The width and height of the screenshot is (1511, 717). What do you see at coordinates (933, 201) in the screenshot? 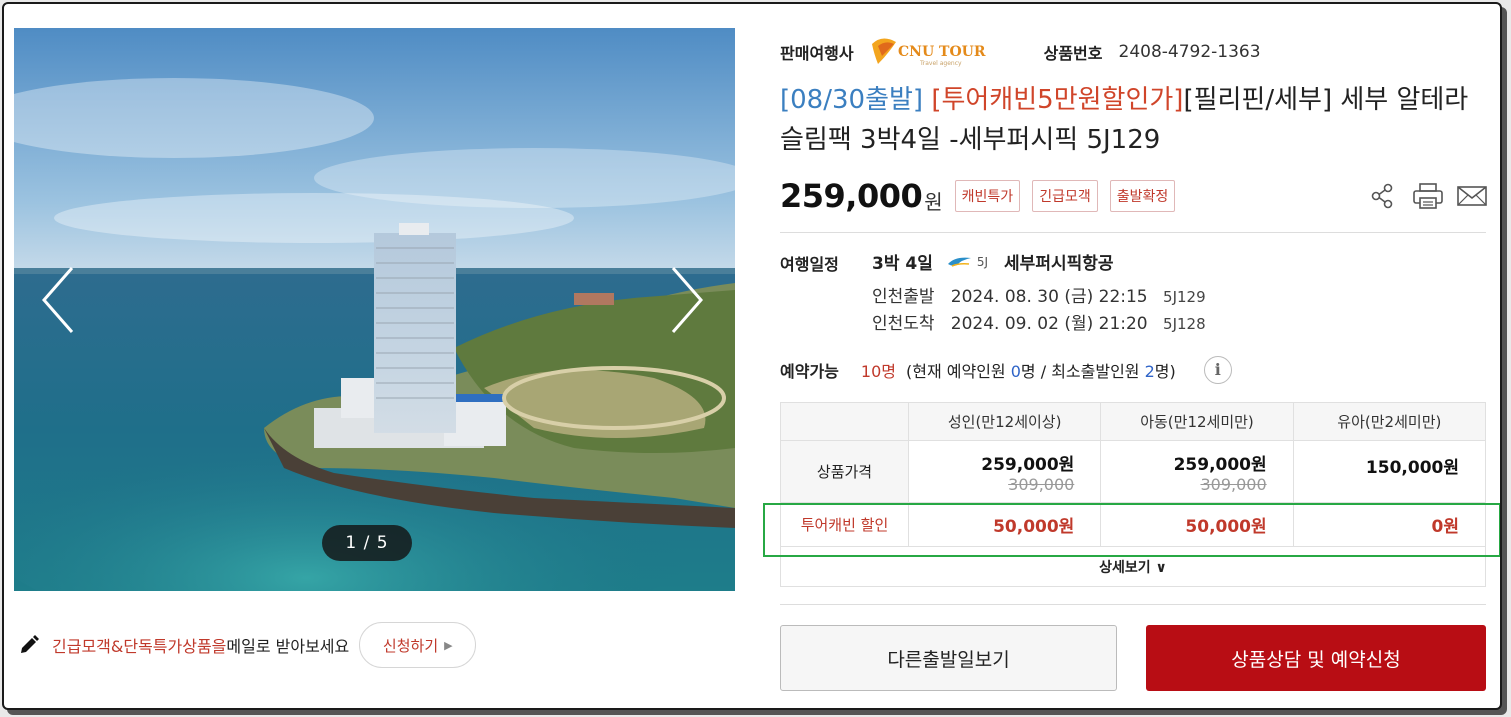
I see `price-unit: 원` at bounding box center [933, 201].